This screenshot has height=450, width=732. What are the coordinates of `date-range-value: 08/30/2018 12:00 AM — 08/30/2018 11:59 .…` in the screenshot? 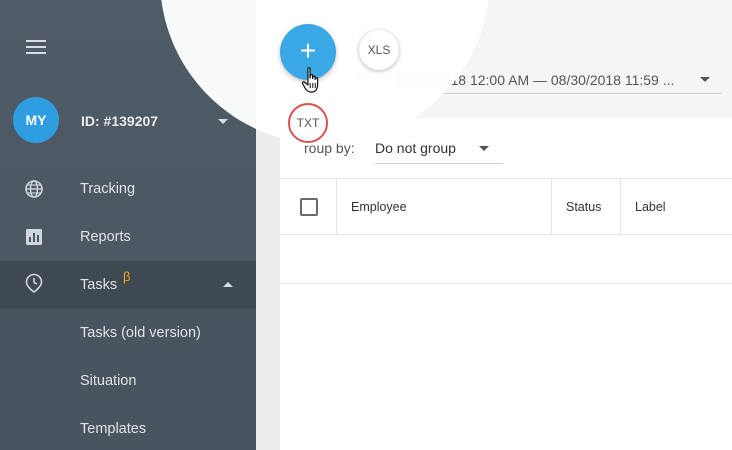 It's located at (535, 80).